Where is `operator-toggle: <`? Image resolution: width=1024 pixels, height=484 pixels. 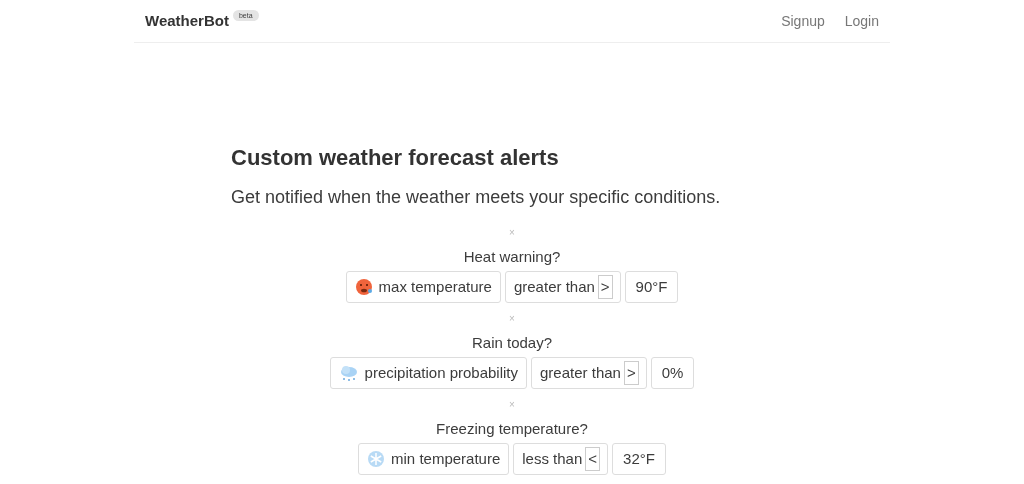
operator-toggle: < is located at coordinates (593, 459).